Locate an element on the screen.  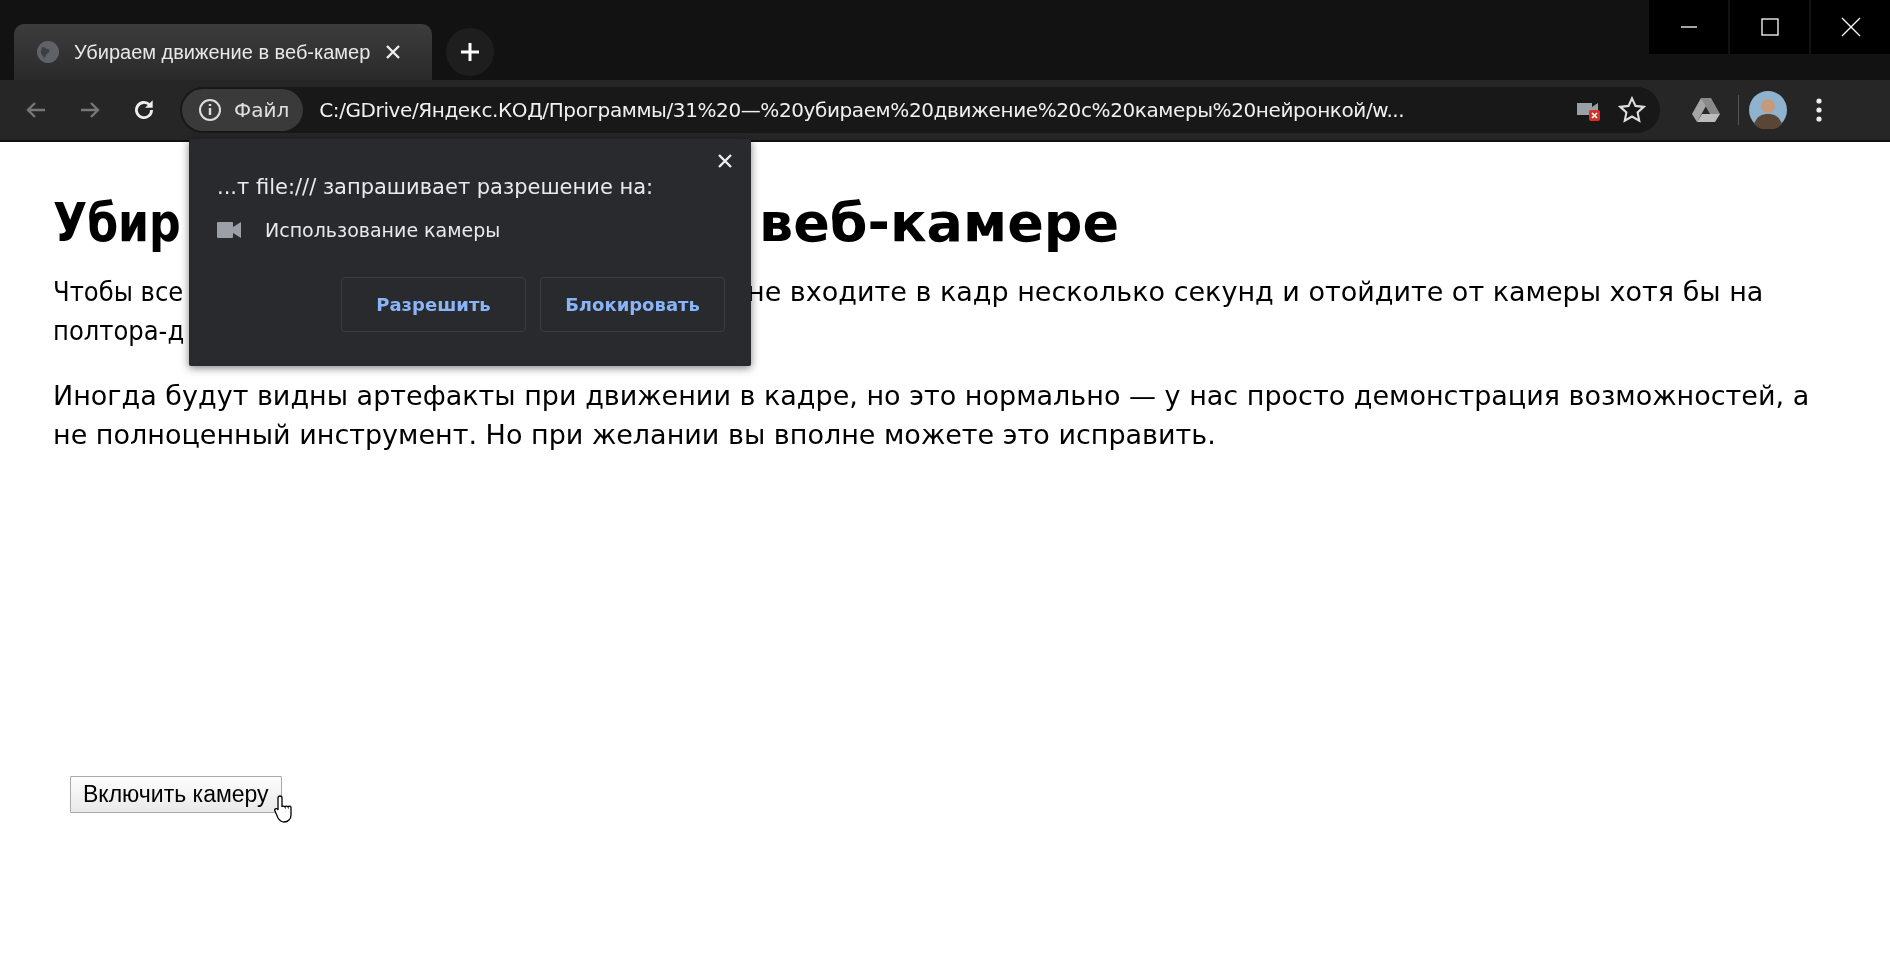
block-button: Блокировать is located at coordinates (632, 304).